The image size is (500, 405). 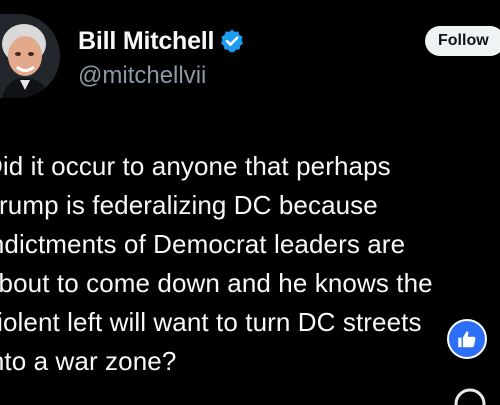 I want to click on author-display-name: Bill Mitchell, so click(x=146, y=41).